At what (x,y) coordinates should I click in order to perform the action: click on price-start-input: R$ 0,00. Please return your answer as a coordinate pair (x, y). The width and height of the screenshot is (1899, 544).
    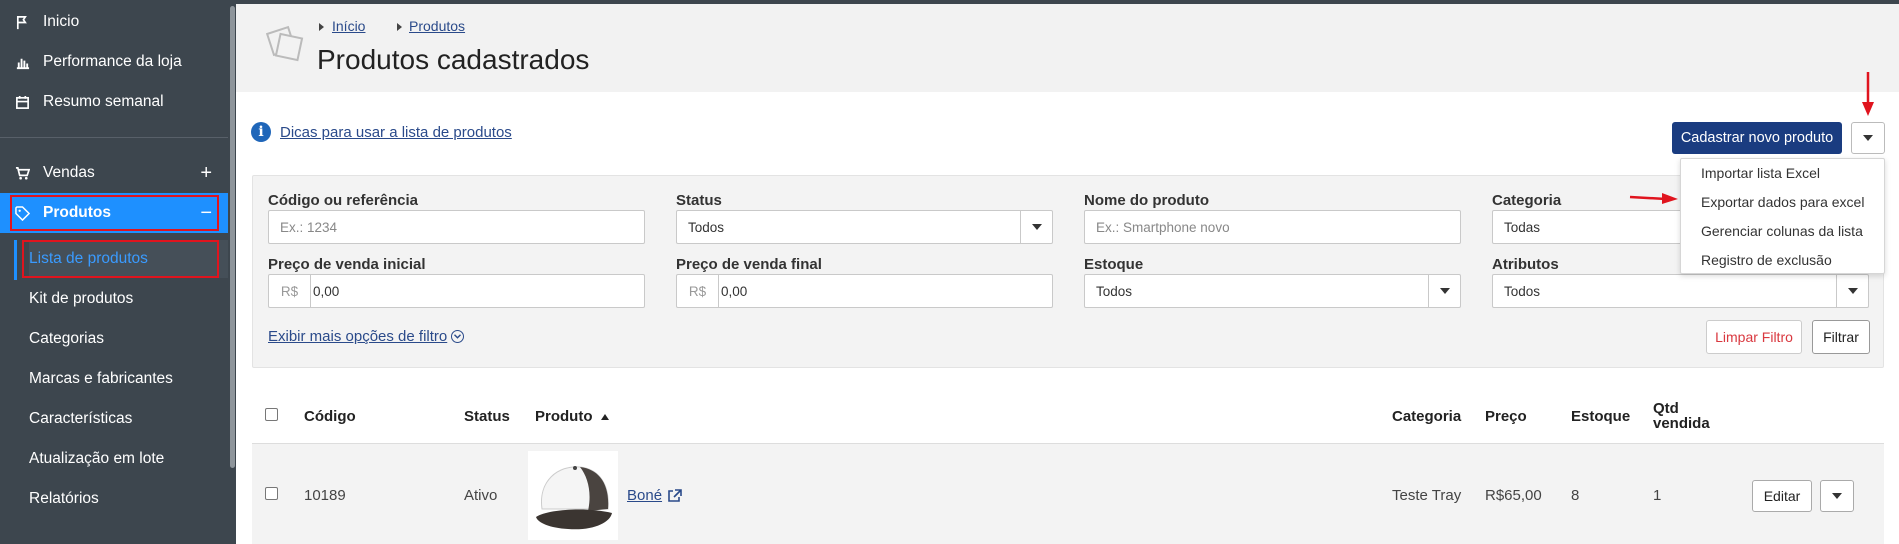
    Looking at the image, I should click on (456, 291).